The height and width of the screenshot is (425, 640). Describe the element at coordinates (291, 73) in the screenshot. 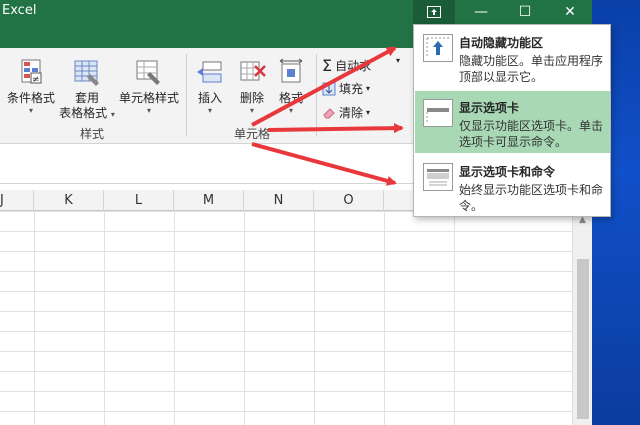

I see `format-cells-icon` at that location.